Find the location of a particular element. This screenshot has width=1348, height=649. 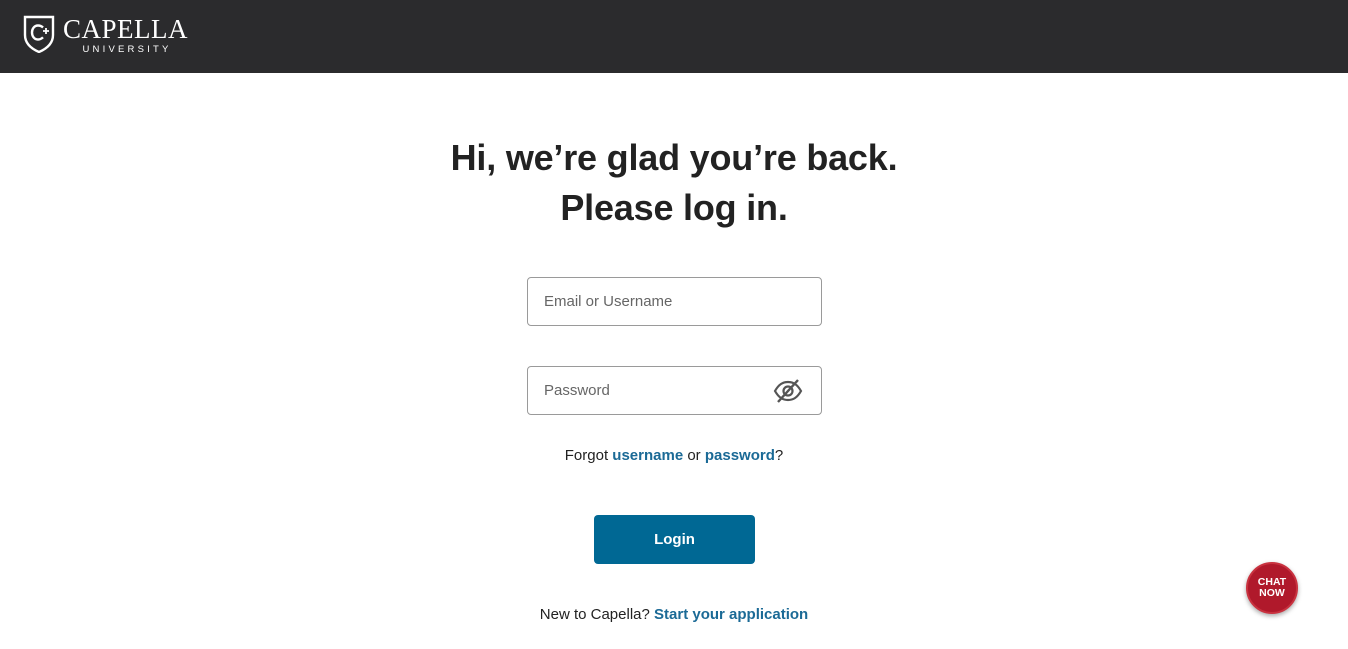

new-to-capella-prefix: New to Capella? is located at coordinates (597, 614).